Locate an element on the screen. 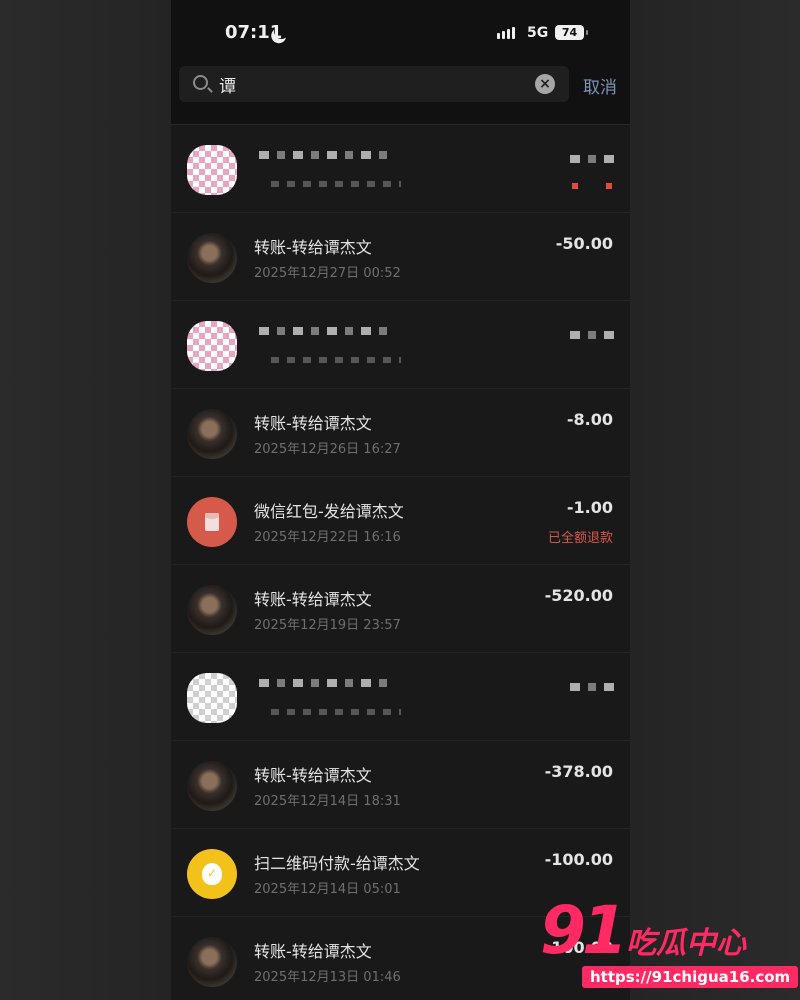 Image resolution: width=800 pixels, height=1000 pixels. transaction-date: 2025年12月14日 18:31 is located at coordinates (327, 801).